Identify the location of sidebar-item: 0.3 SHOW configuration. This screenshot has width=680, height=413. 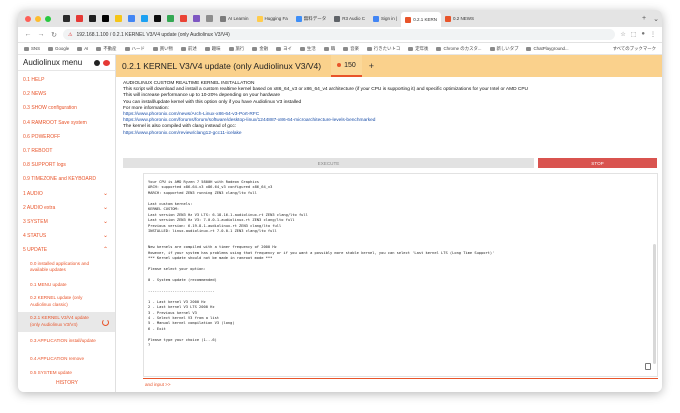
(66, 108).